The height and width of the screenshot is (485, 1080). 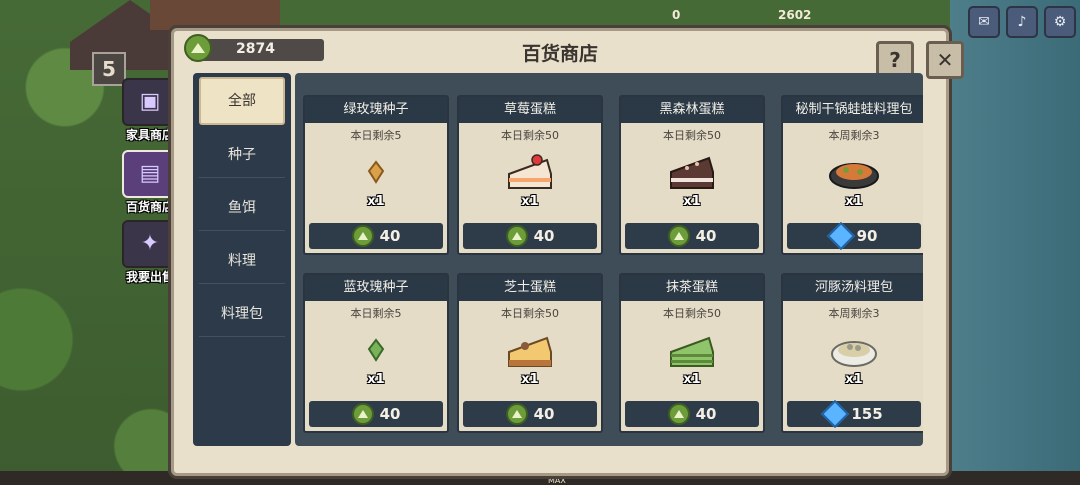 What do you see at coordinates (945, 60) in the screenshot?
I see `close-button: ✕` at bounding box center [945, 60].